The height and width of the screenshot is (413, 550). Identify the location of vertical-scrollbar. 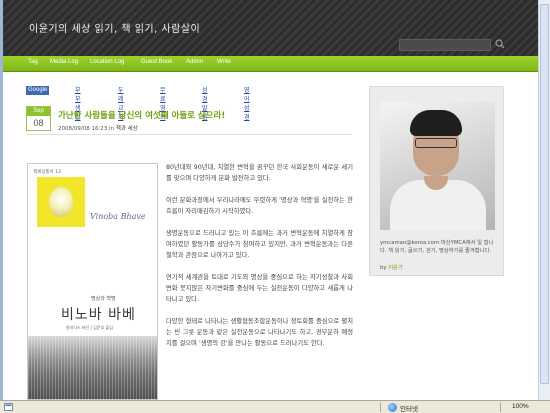
(544, 200).